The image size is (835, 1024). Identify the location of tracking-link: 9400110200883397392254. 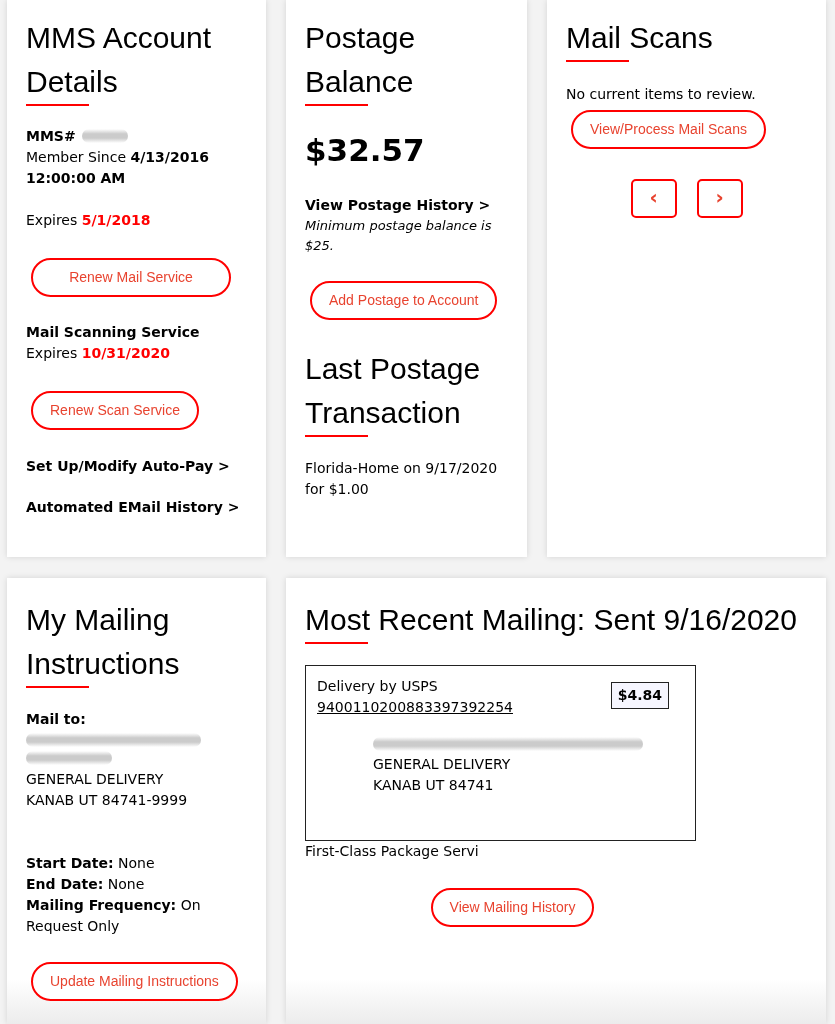
(415, 707).